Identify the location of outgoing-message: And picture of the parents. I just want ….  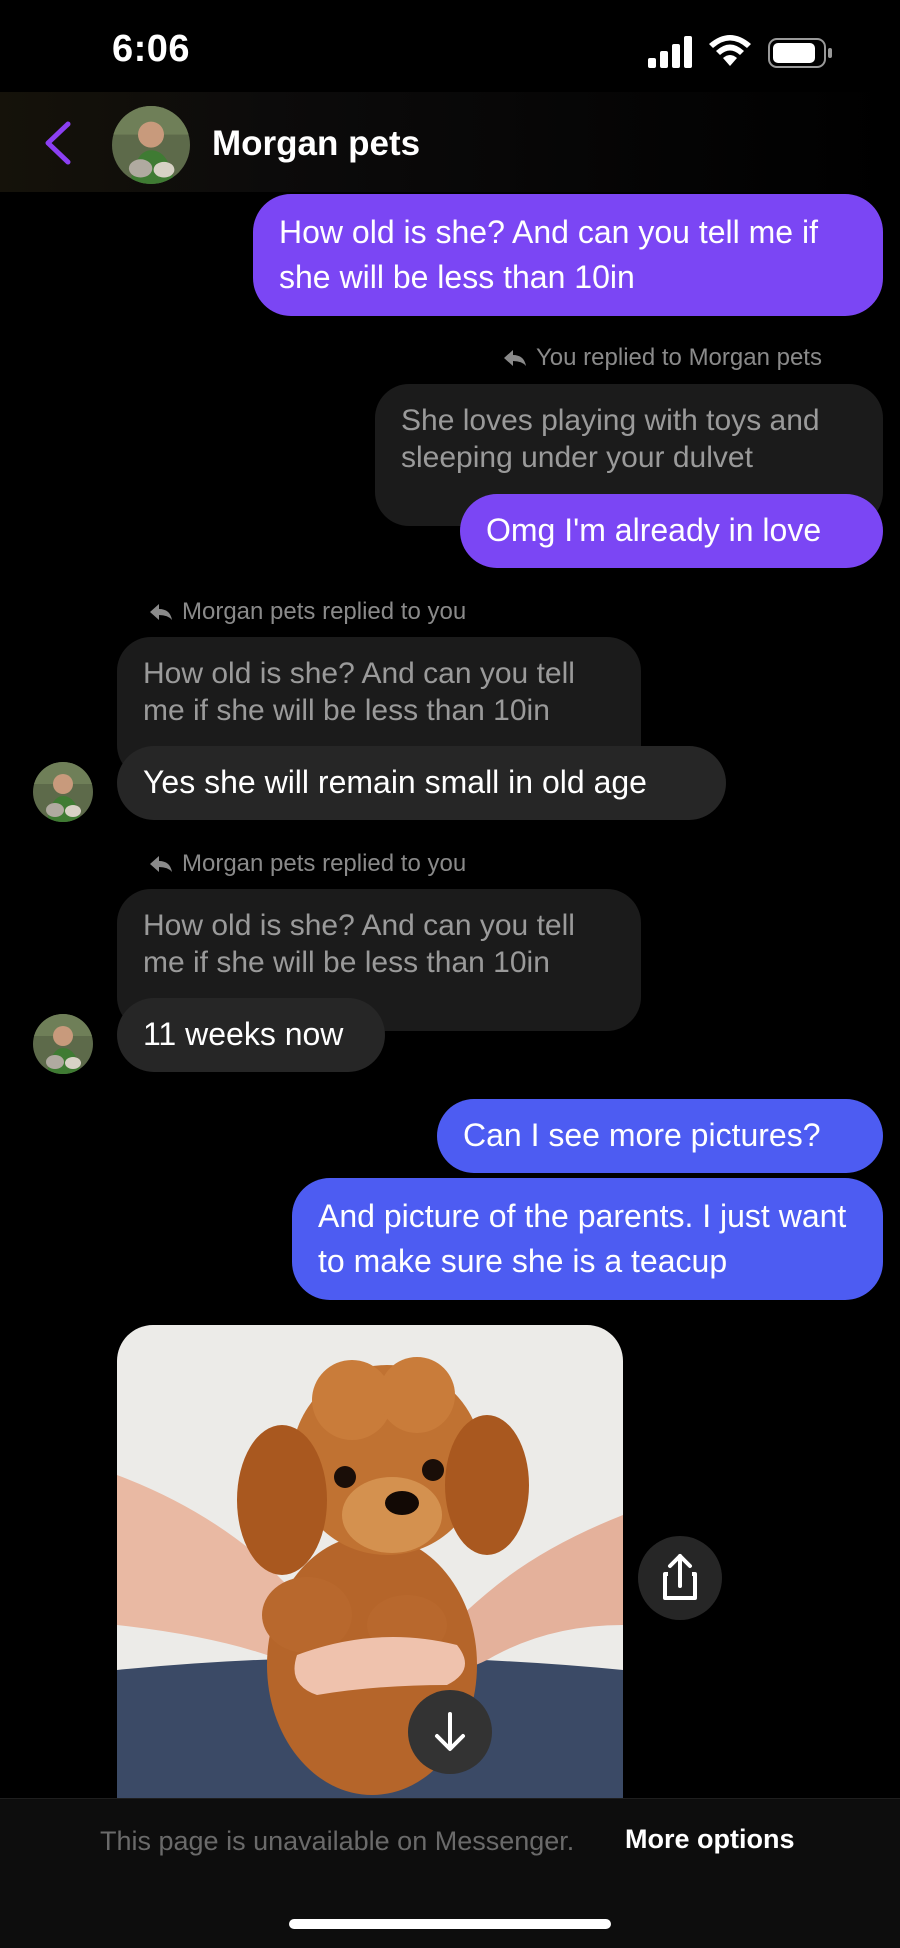
(587, 1239).